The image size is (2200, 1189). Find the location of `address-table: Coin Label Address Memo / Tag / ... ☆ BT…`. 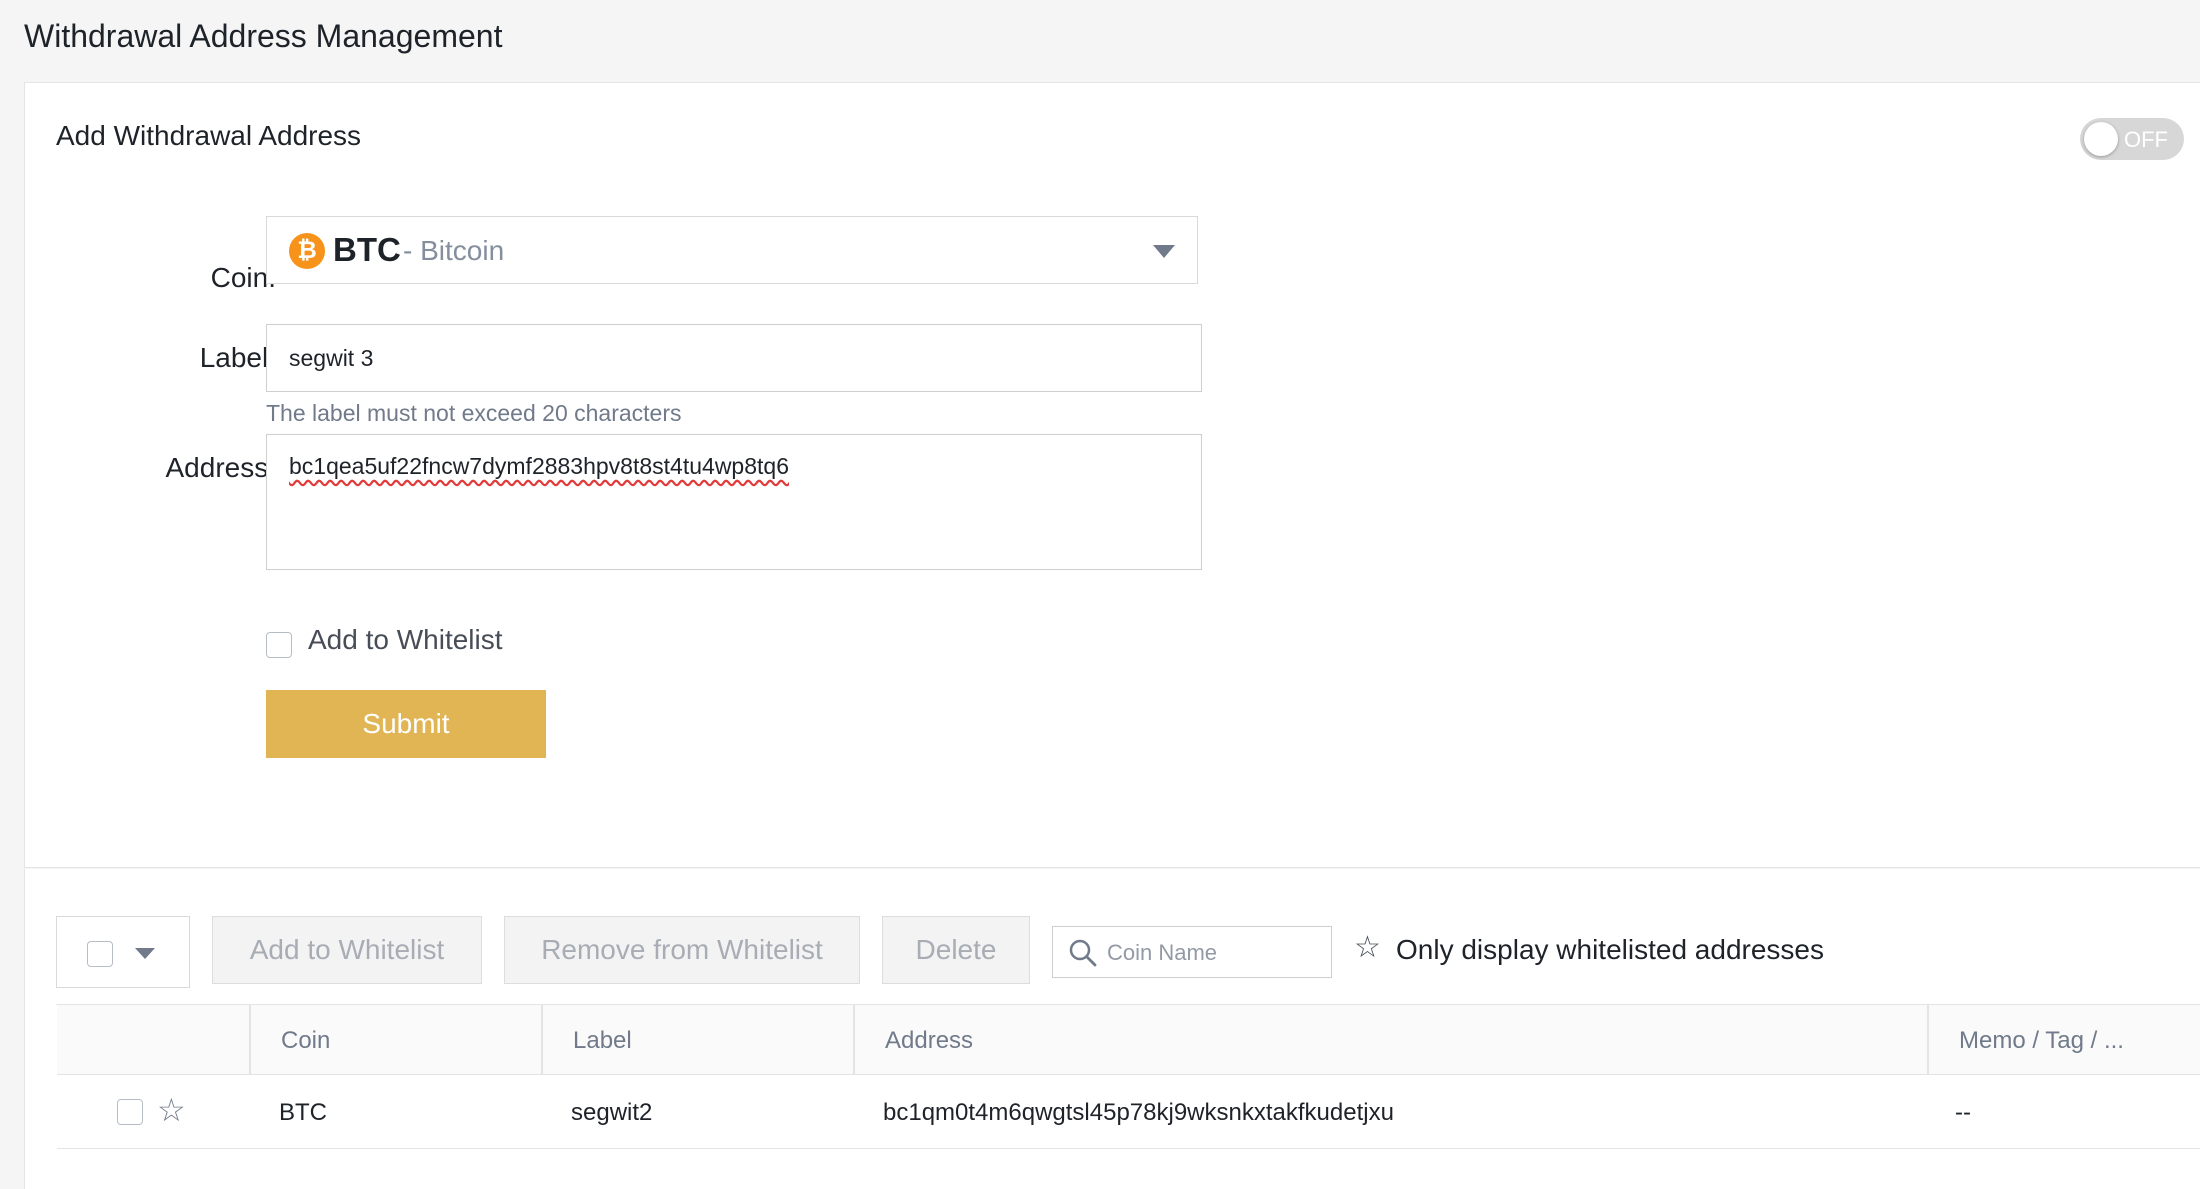

address-table: Coin Label Address Memo / Tag / ... ☆ BT… is located at coordinates (1128, 1076).